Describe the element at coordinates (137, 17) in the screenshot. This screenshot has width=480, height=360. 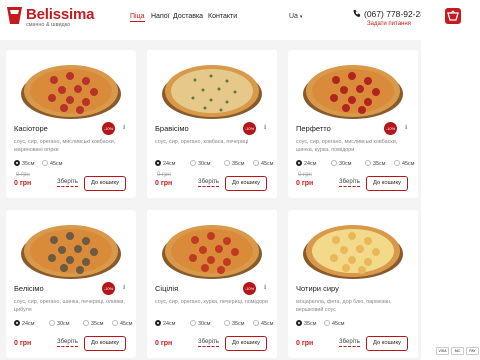
I see `nav-pizza: Піца` at that location.